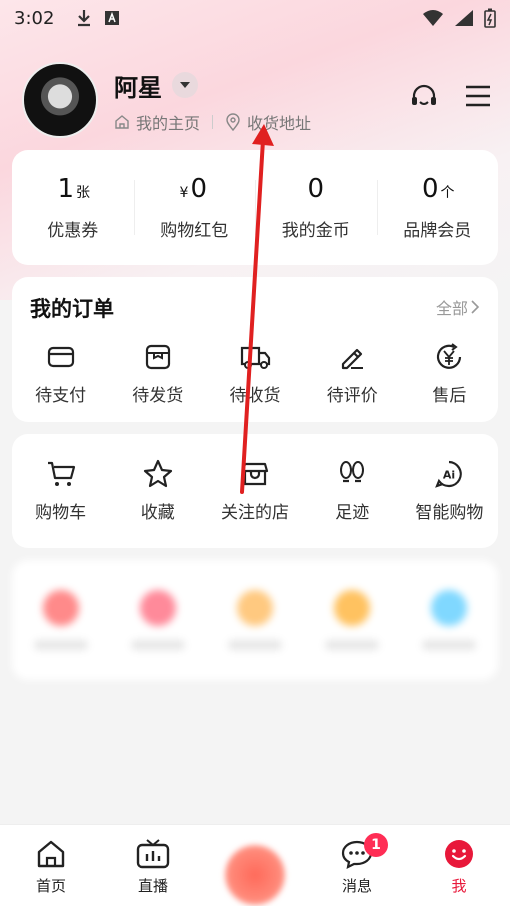 The width and height of the screenshot is (510, 906). Describe the element at coordinates (279, 122) in the screenshot. I see `address-link: 收货地址` at that location.